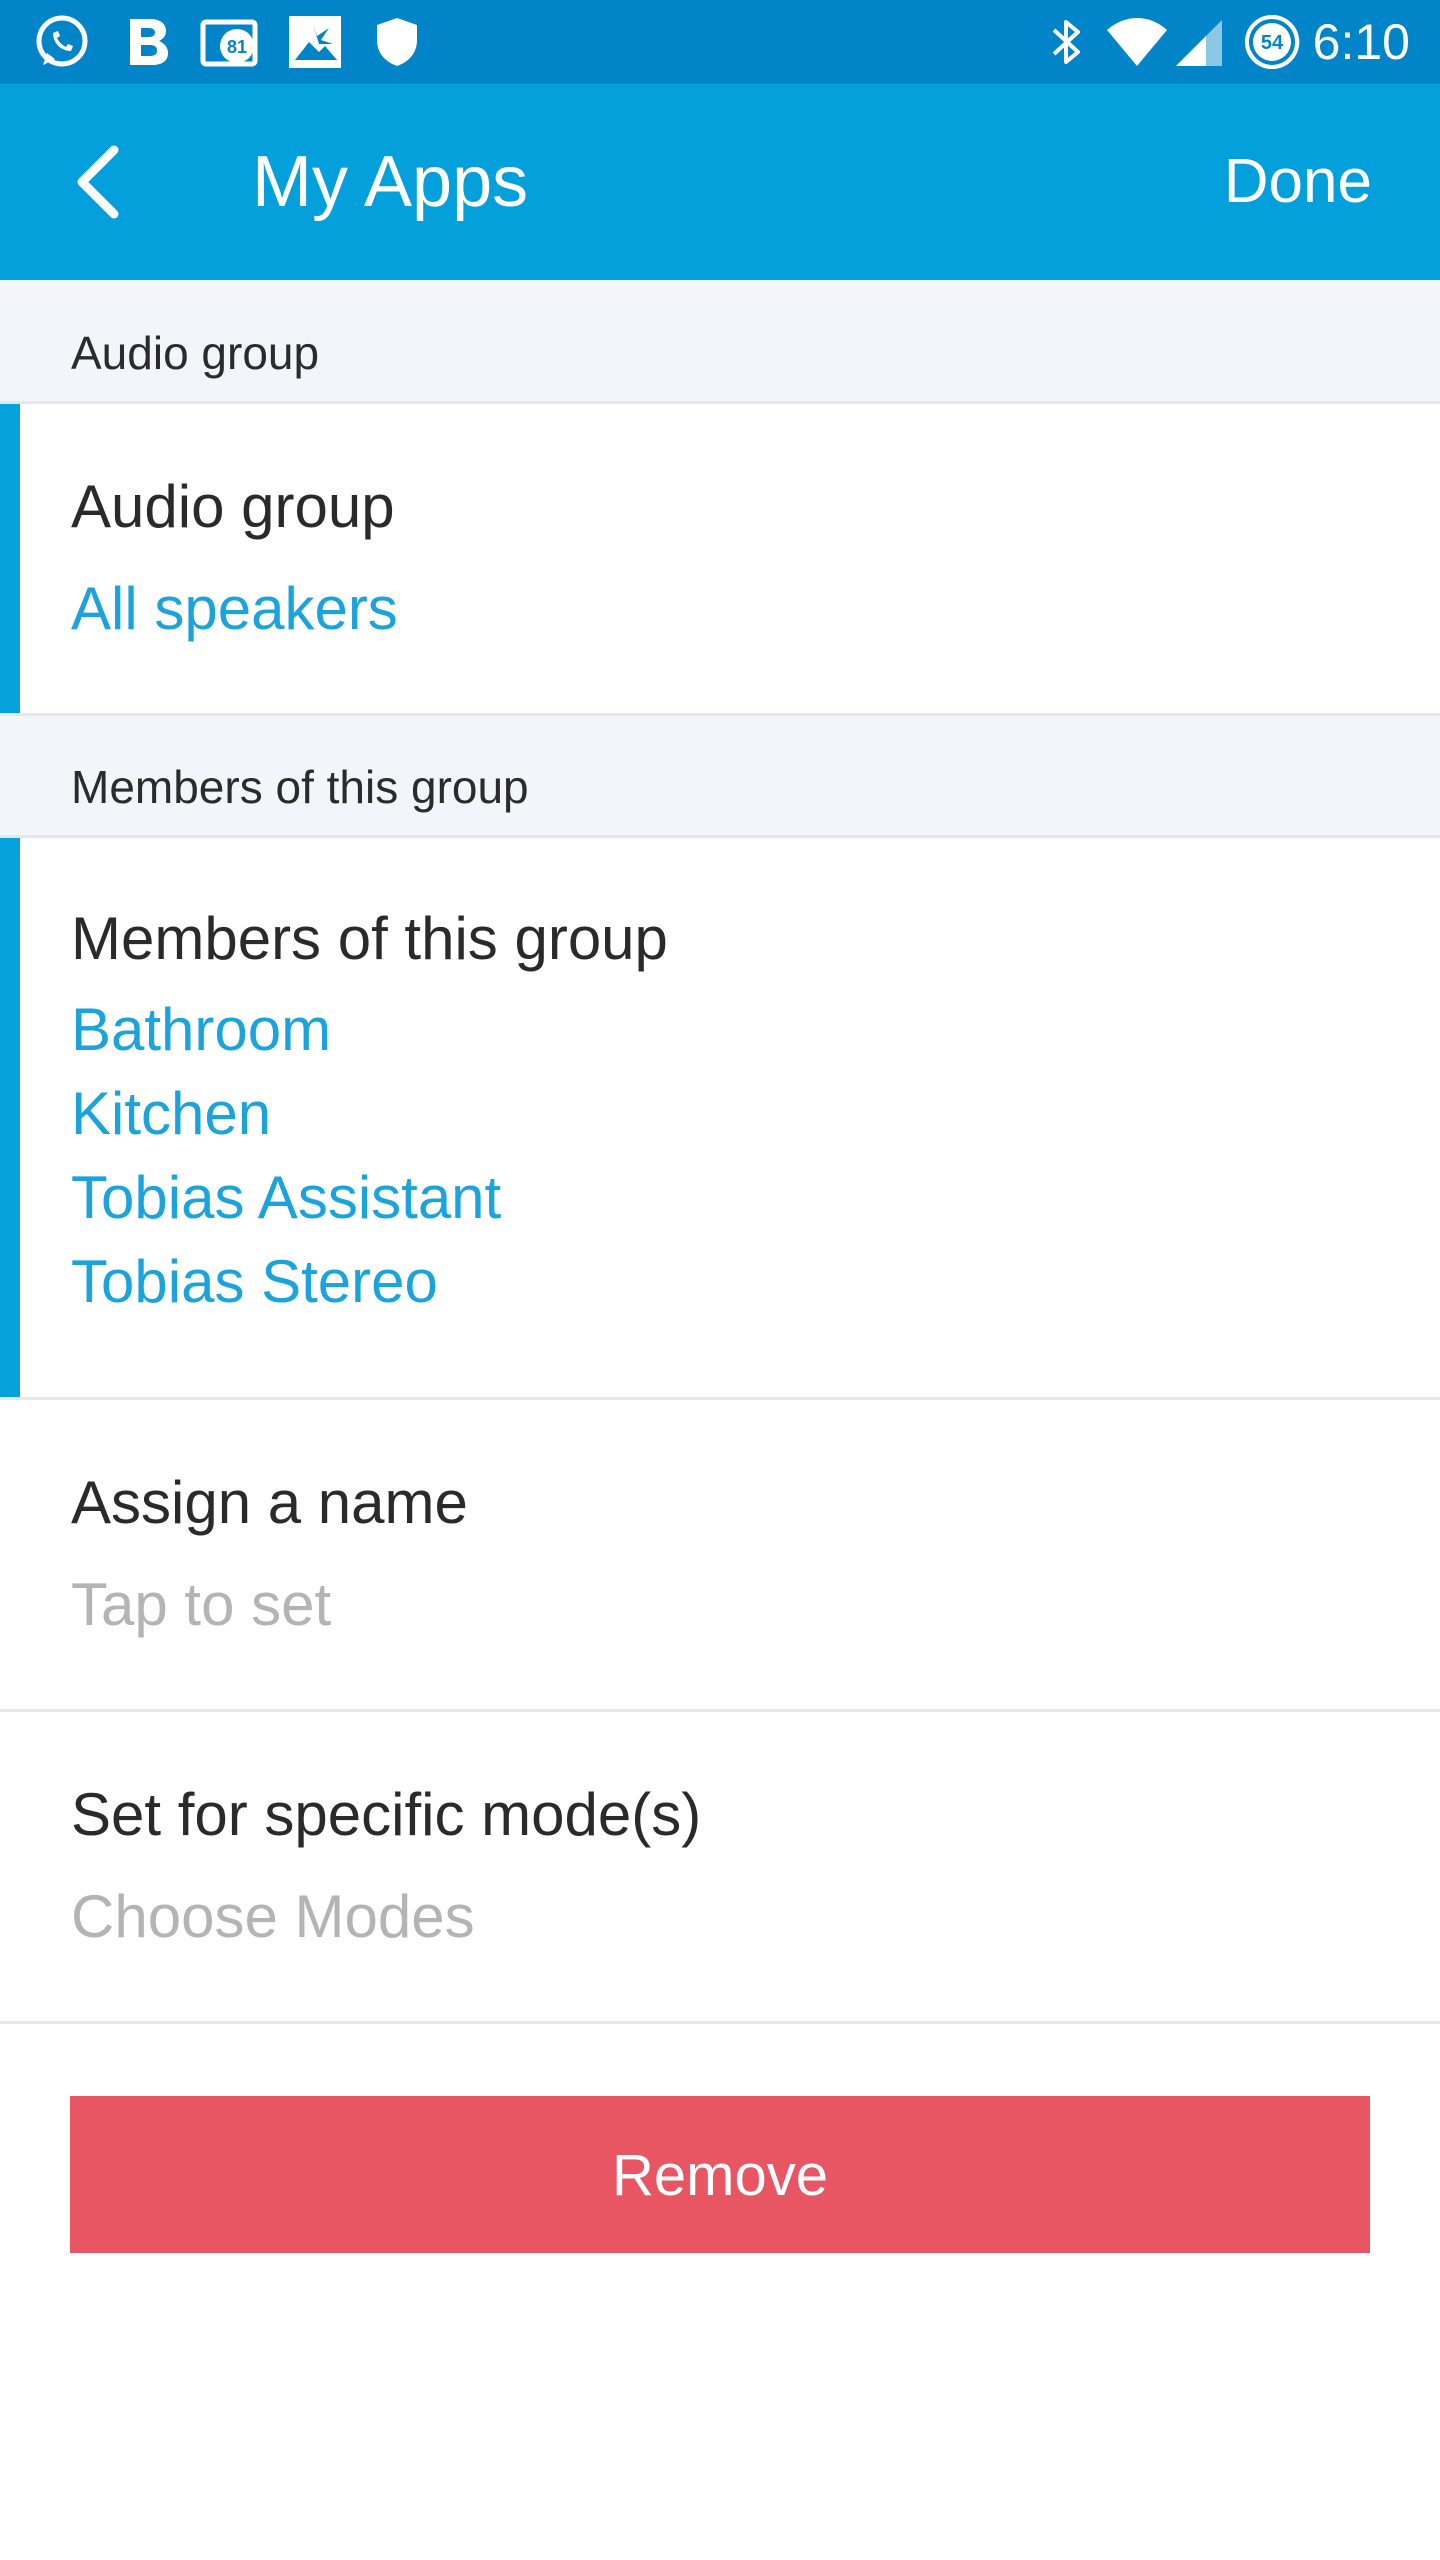 The height and width of the screenshot is (2560, 1440). What do you see at coordinates (300, 787) in the screenshot?
I see `section-header-label: Members of this group` at bounding box center [300, 787].